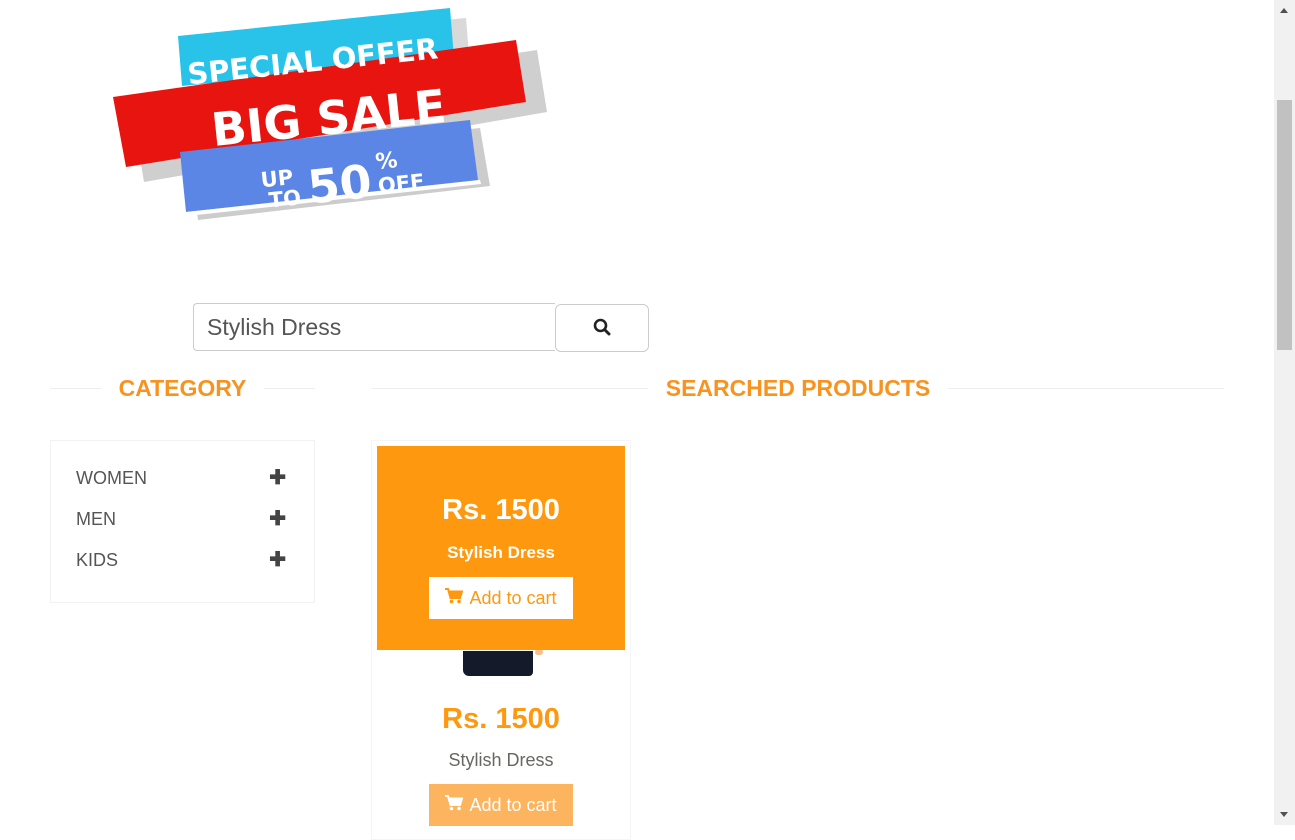 This screenshot has width=1295, height=840. Describe the element at coordinates (111, 477) in the screenshot. I see `category-item-label: WOMEN` at that location.